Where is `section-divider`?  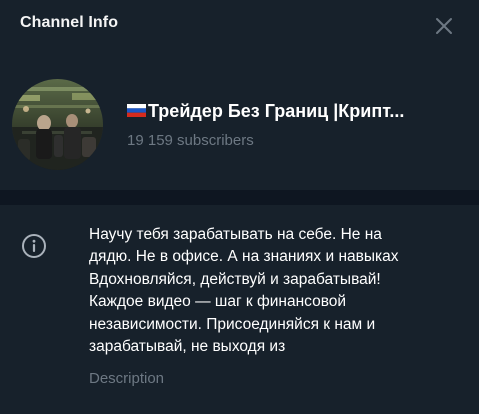 section-divider is located at coordinates (239, 197).